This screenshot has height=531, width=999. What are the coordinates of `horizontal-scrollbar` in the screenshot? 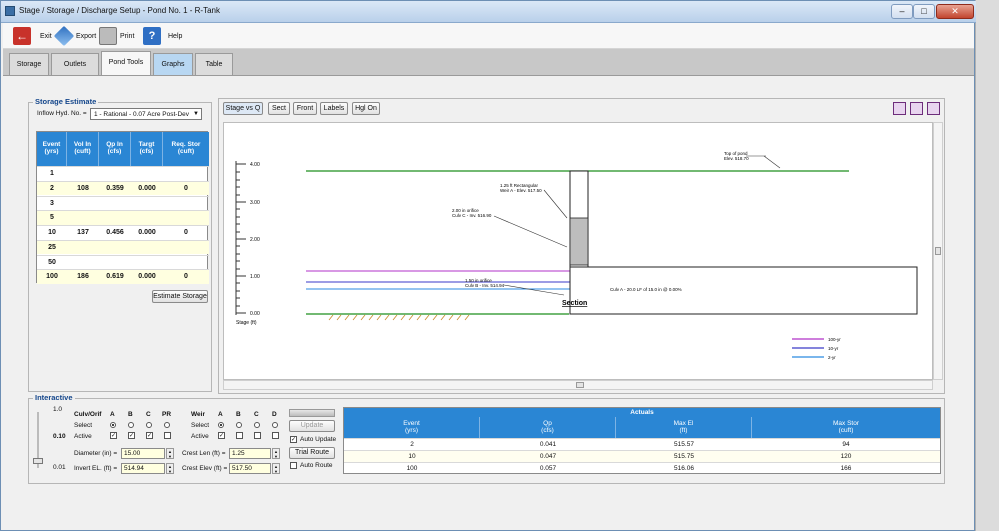 It's located at (578, 385).